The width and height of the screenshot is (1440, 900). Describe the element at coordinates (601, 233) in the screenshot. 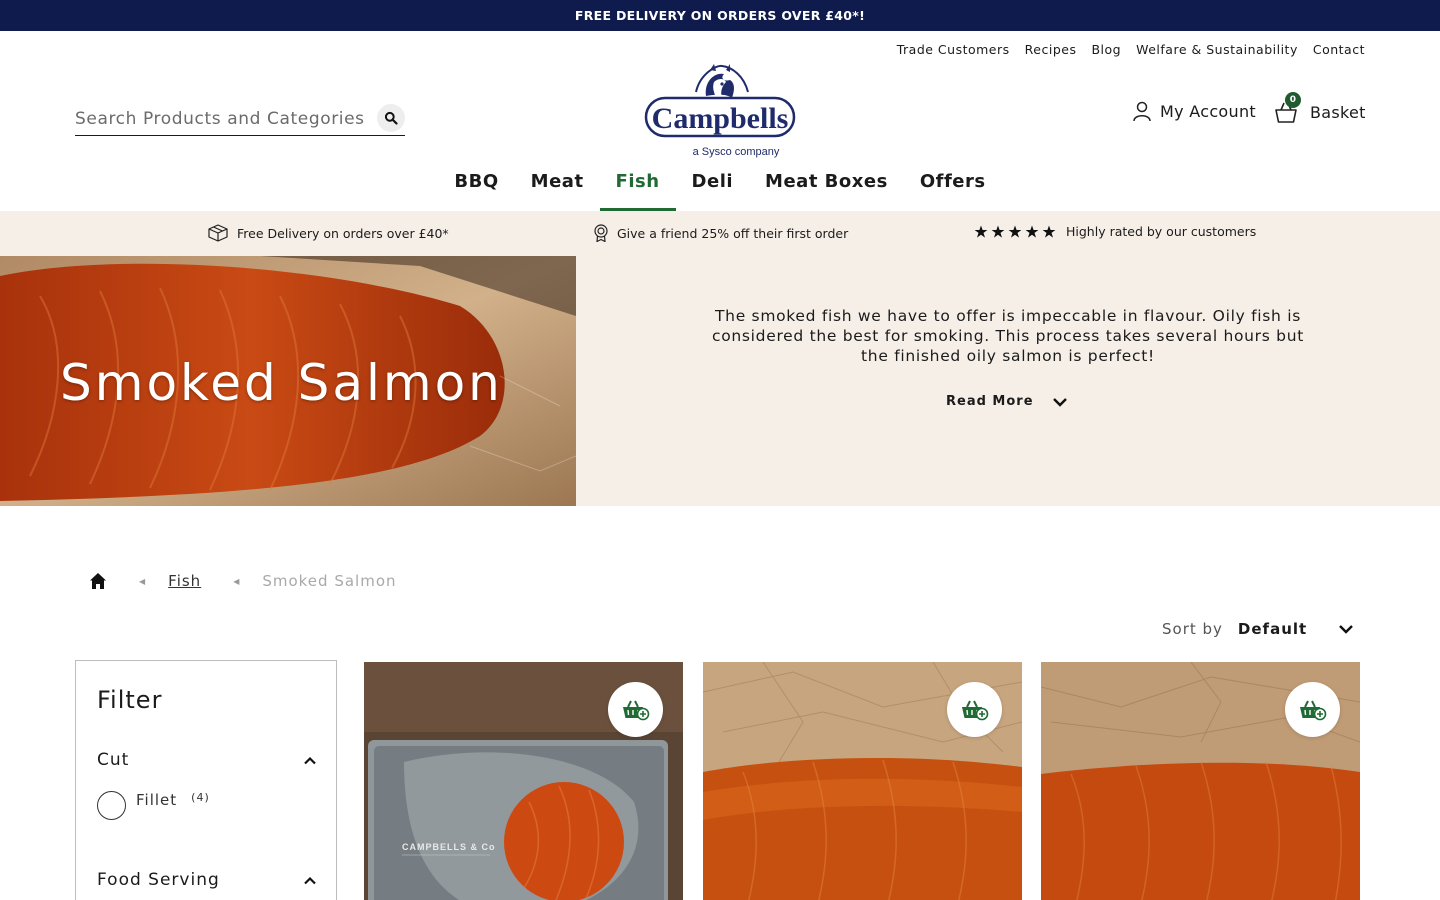

I see `award-icon` at that location.